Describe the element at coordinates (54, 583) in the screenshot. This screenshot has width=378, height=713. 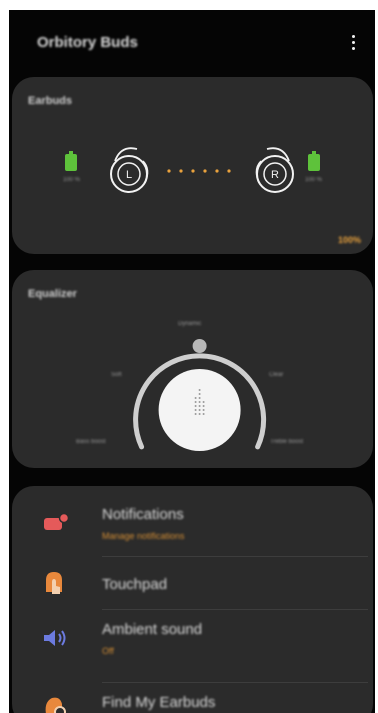
I see `touchpad-icon` at that location.